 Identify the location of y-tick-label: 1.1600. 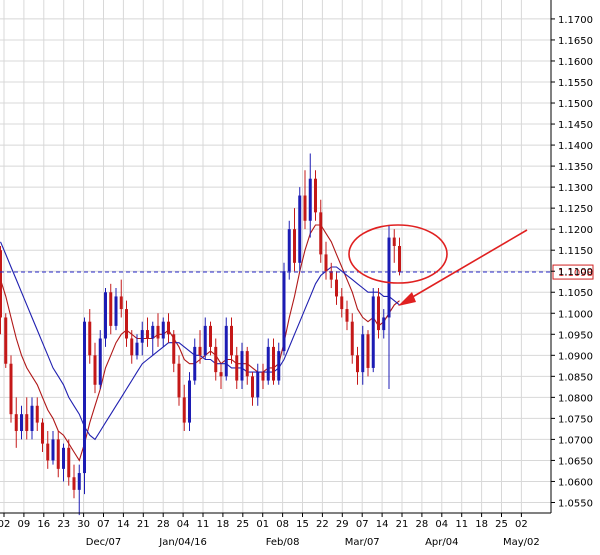
(575, 62).